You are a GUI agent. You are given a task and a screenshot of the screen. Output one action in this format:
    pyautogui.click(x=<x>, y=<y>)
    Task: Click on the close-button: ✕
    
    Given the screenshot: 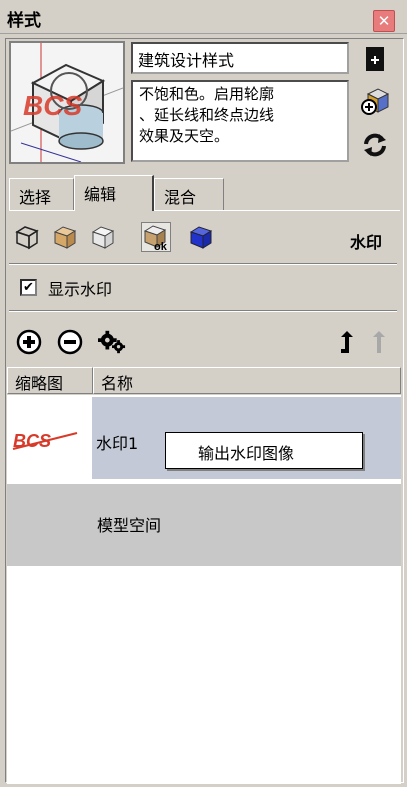 What is the action you would take?
    pyautogui.click(x=384, y=21)
    